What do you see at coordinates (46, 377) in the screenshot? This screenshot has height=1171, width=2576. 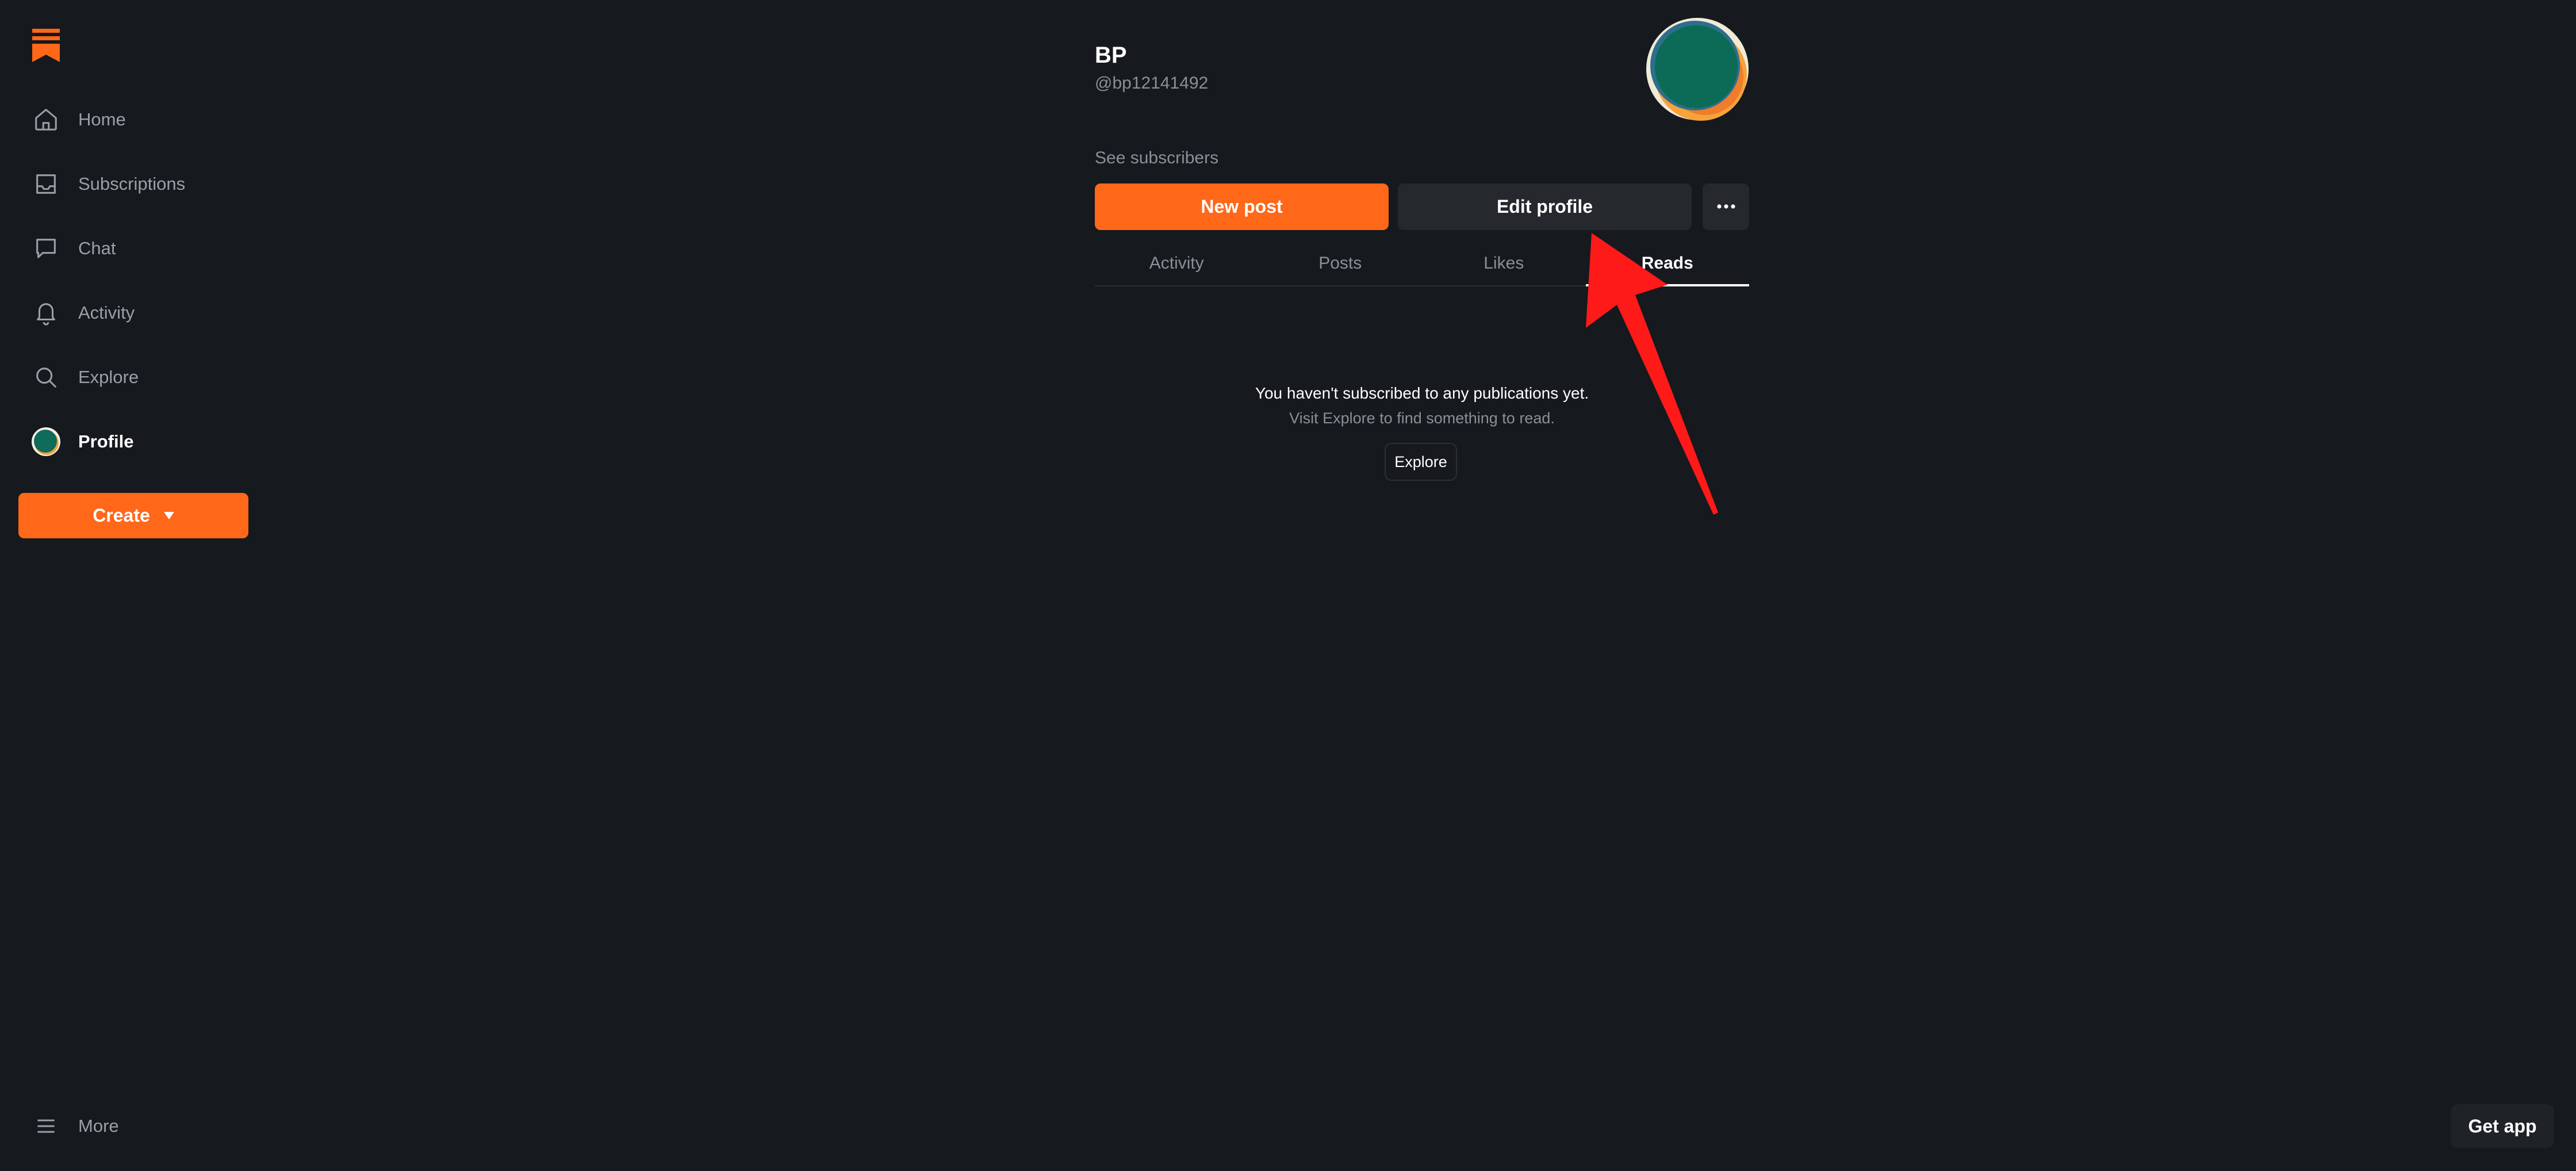 I see `search-icon` at bounding box center [46, 377].